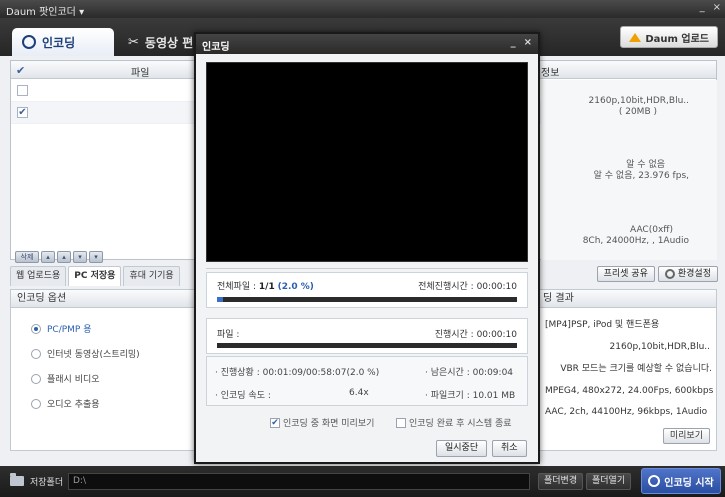 The width and height of the screenshot is (725, 497). I want to click on preset-share-label: 프리셋 공유, so click(625, 274).